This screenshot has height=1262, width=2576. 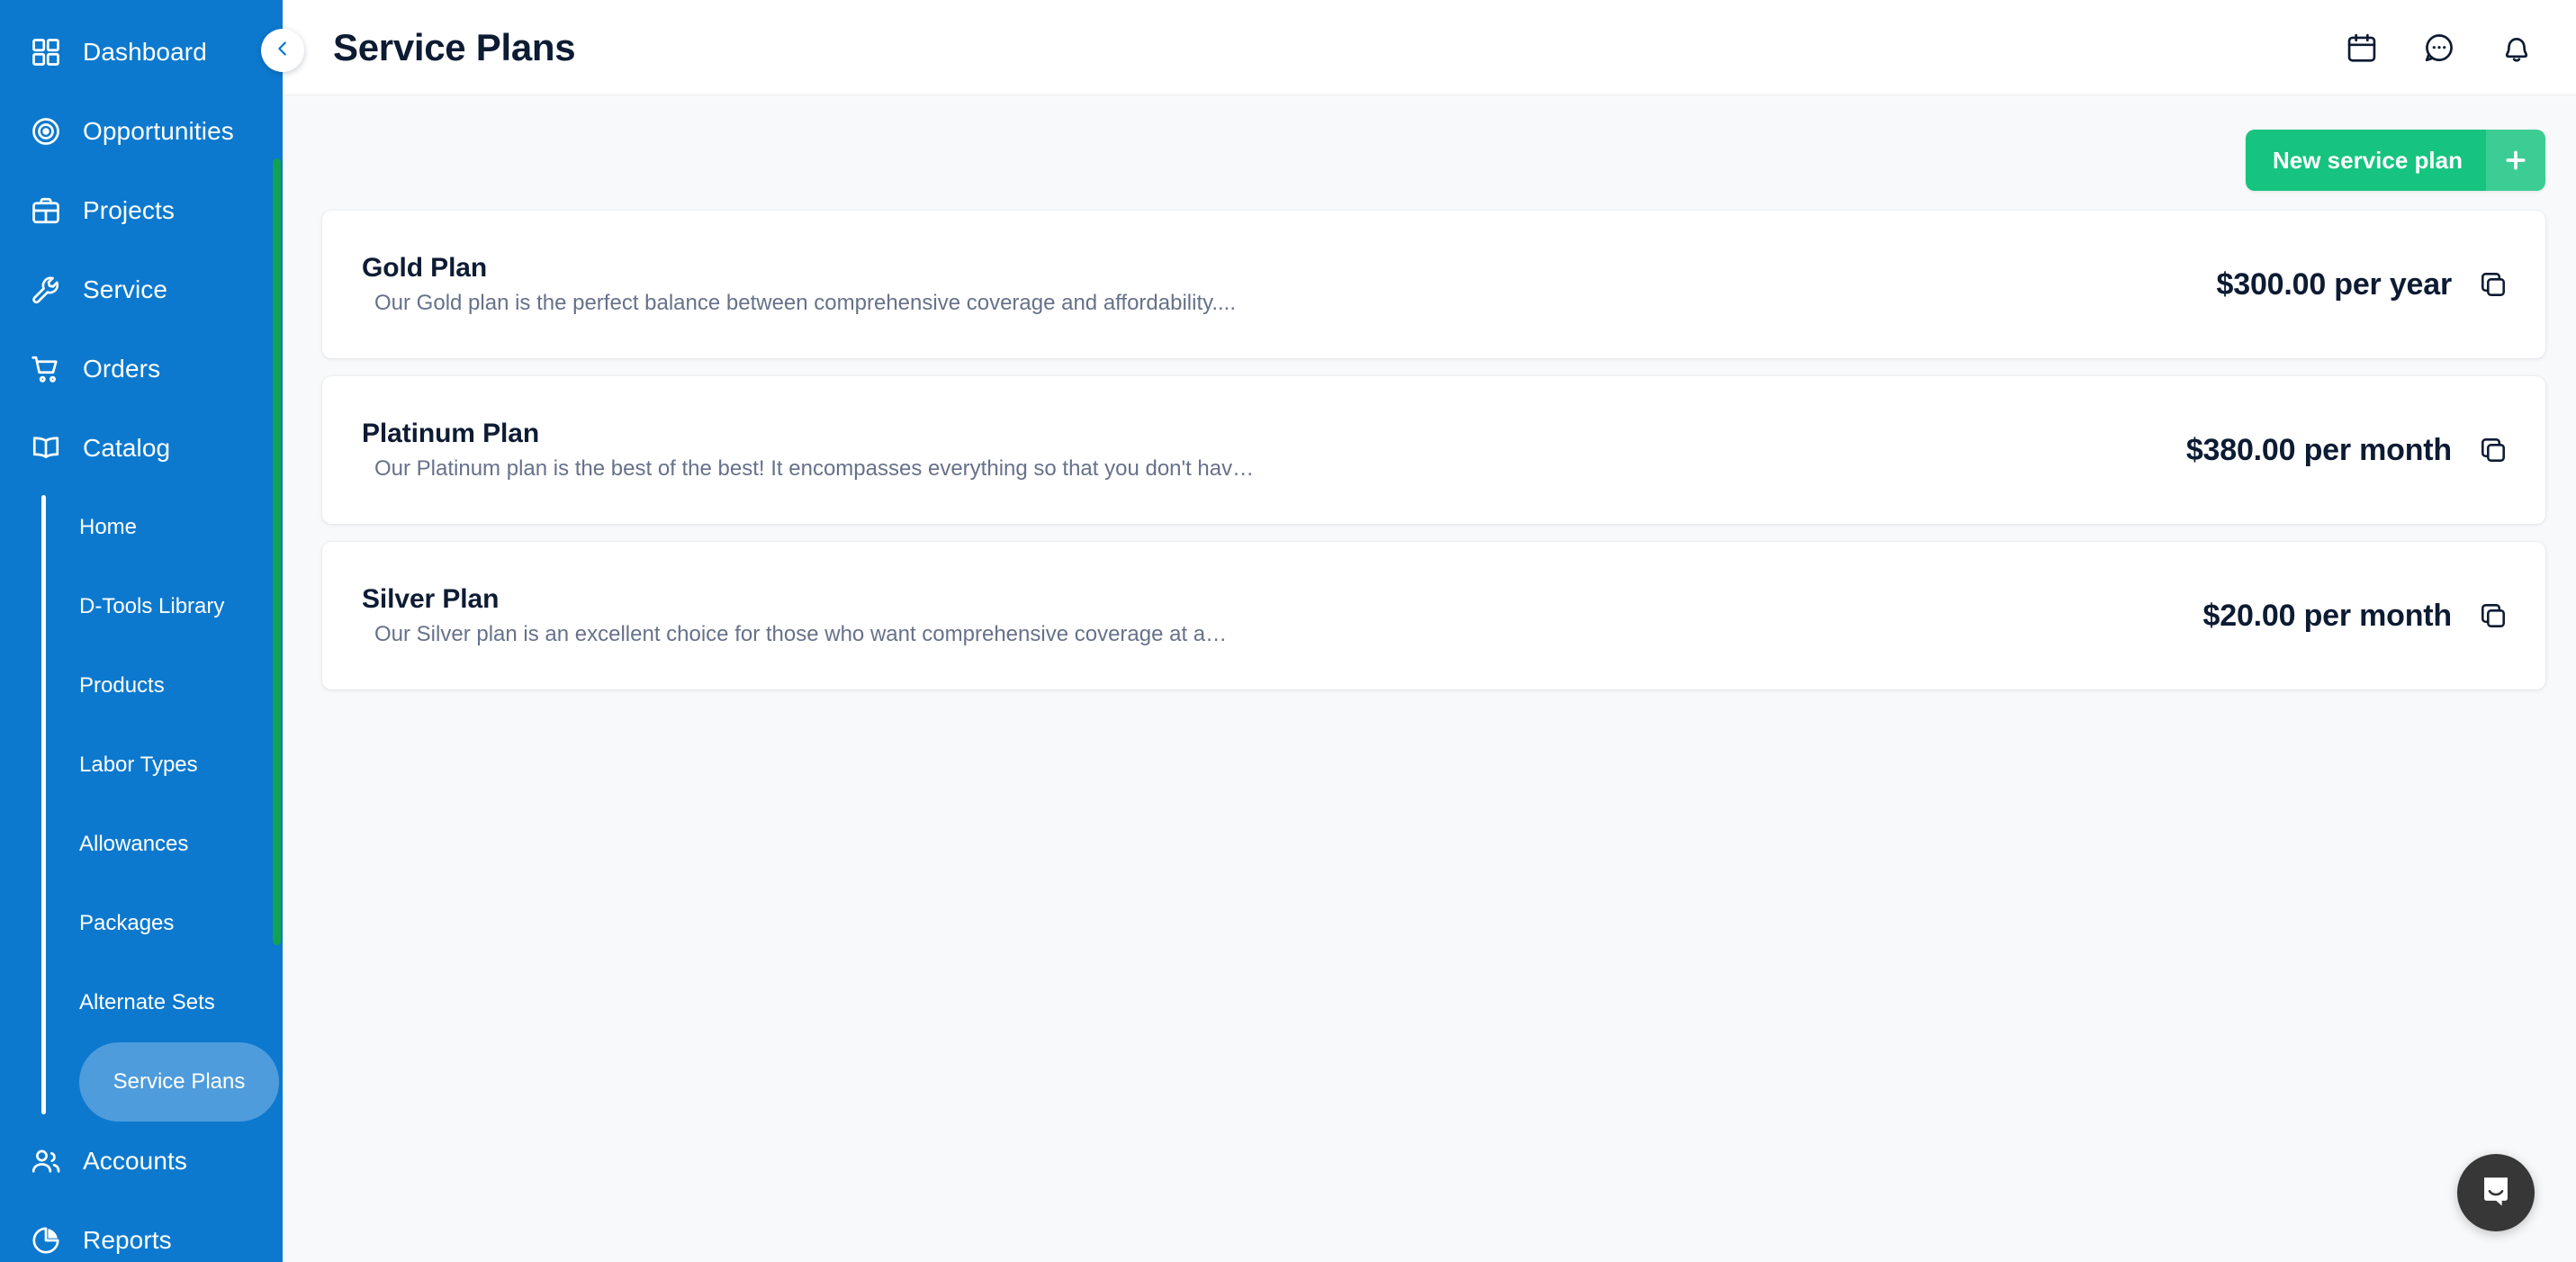 I want to click on plan-right: $380.00 per month, so click(x=2348, y=450).